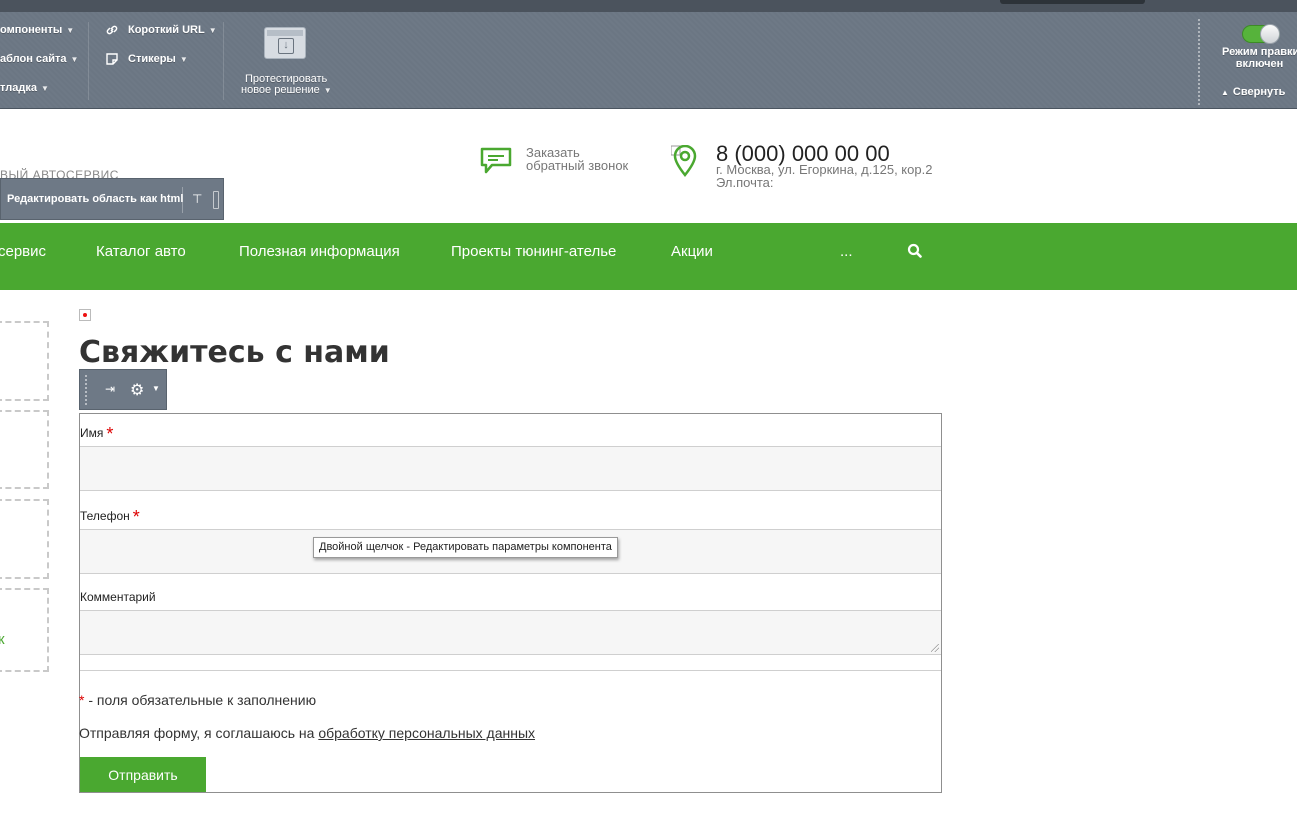 The width and height of the screenshot is (1297, 818). Describe the element at coordinates (510, 670) in the screenshot. I see `form-divider` at that location.